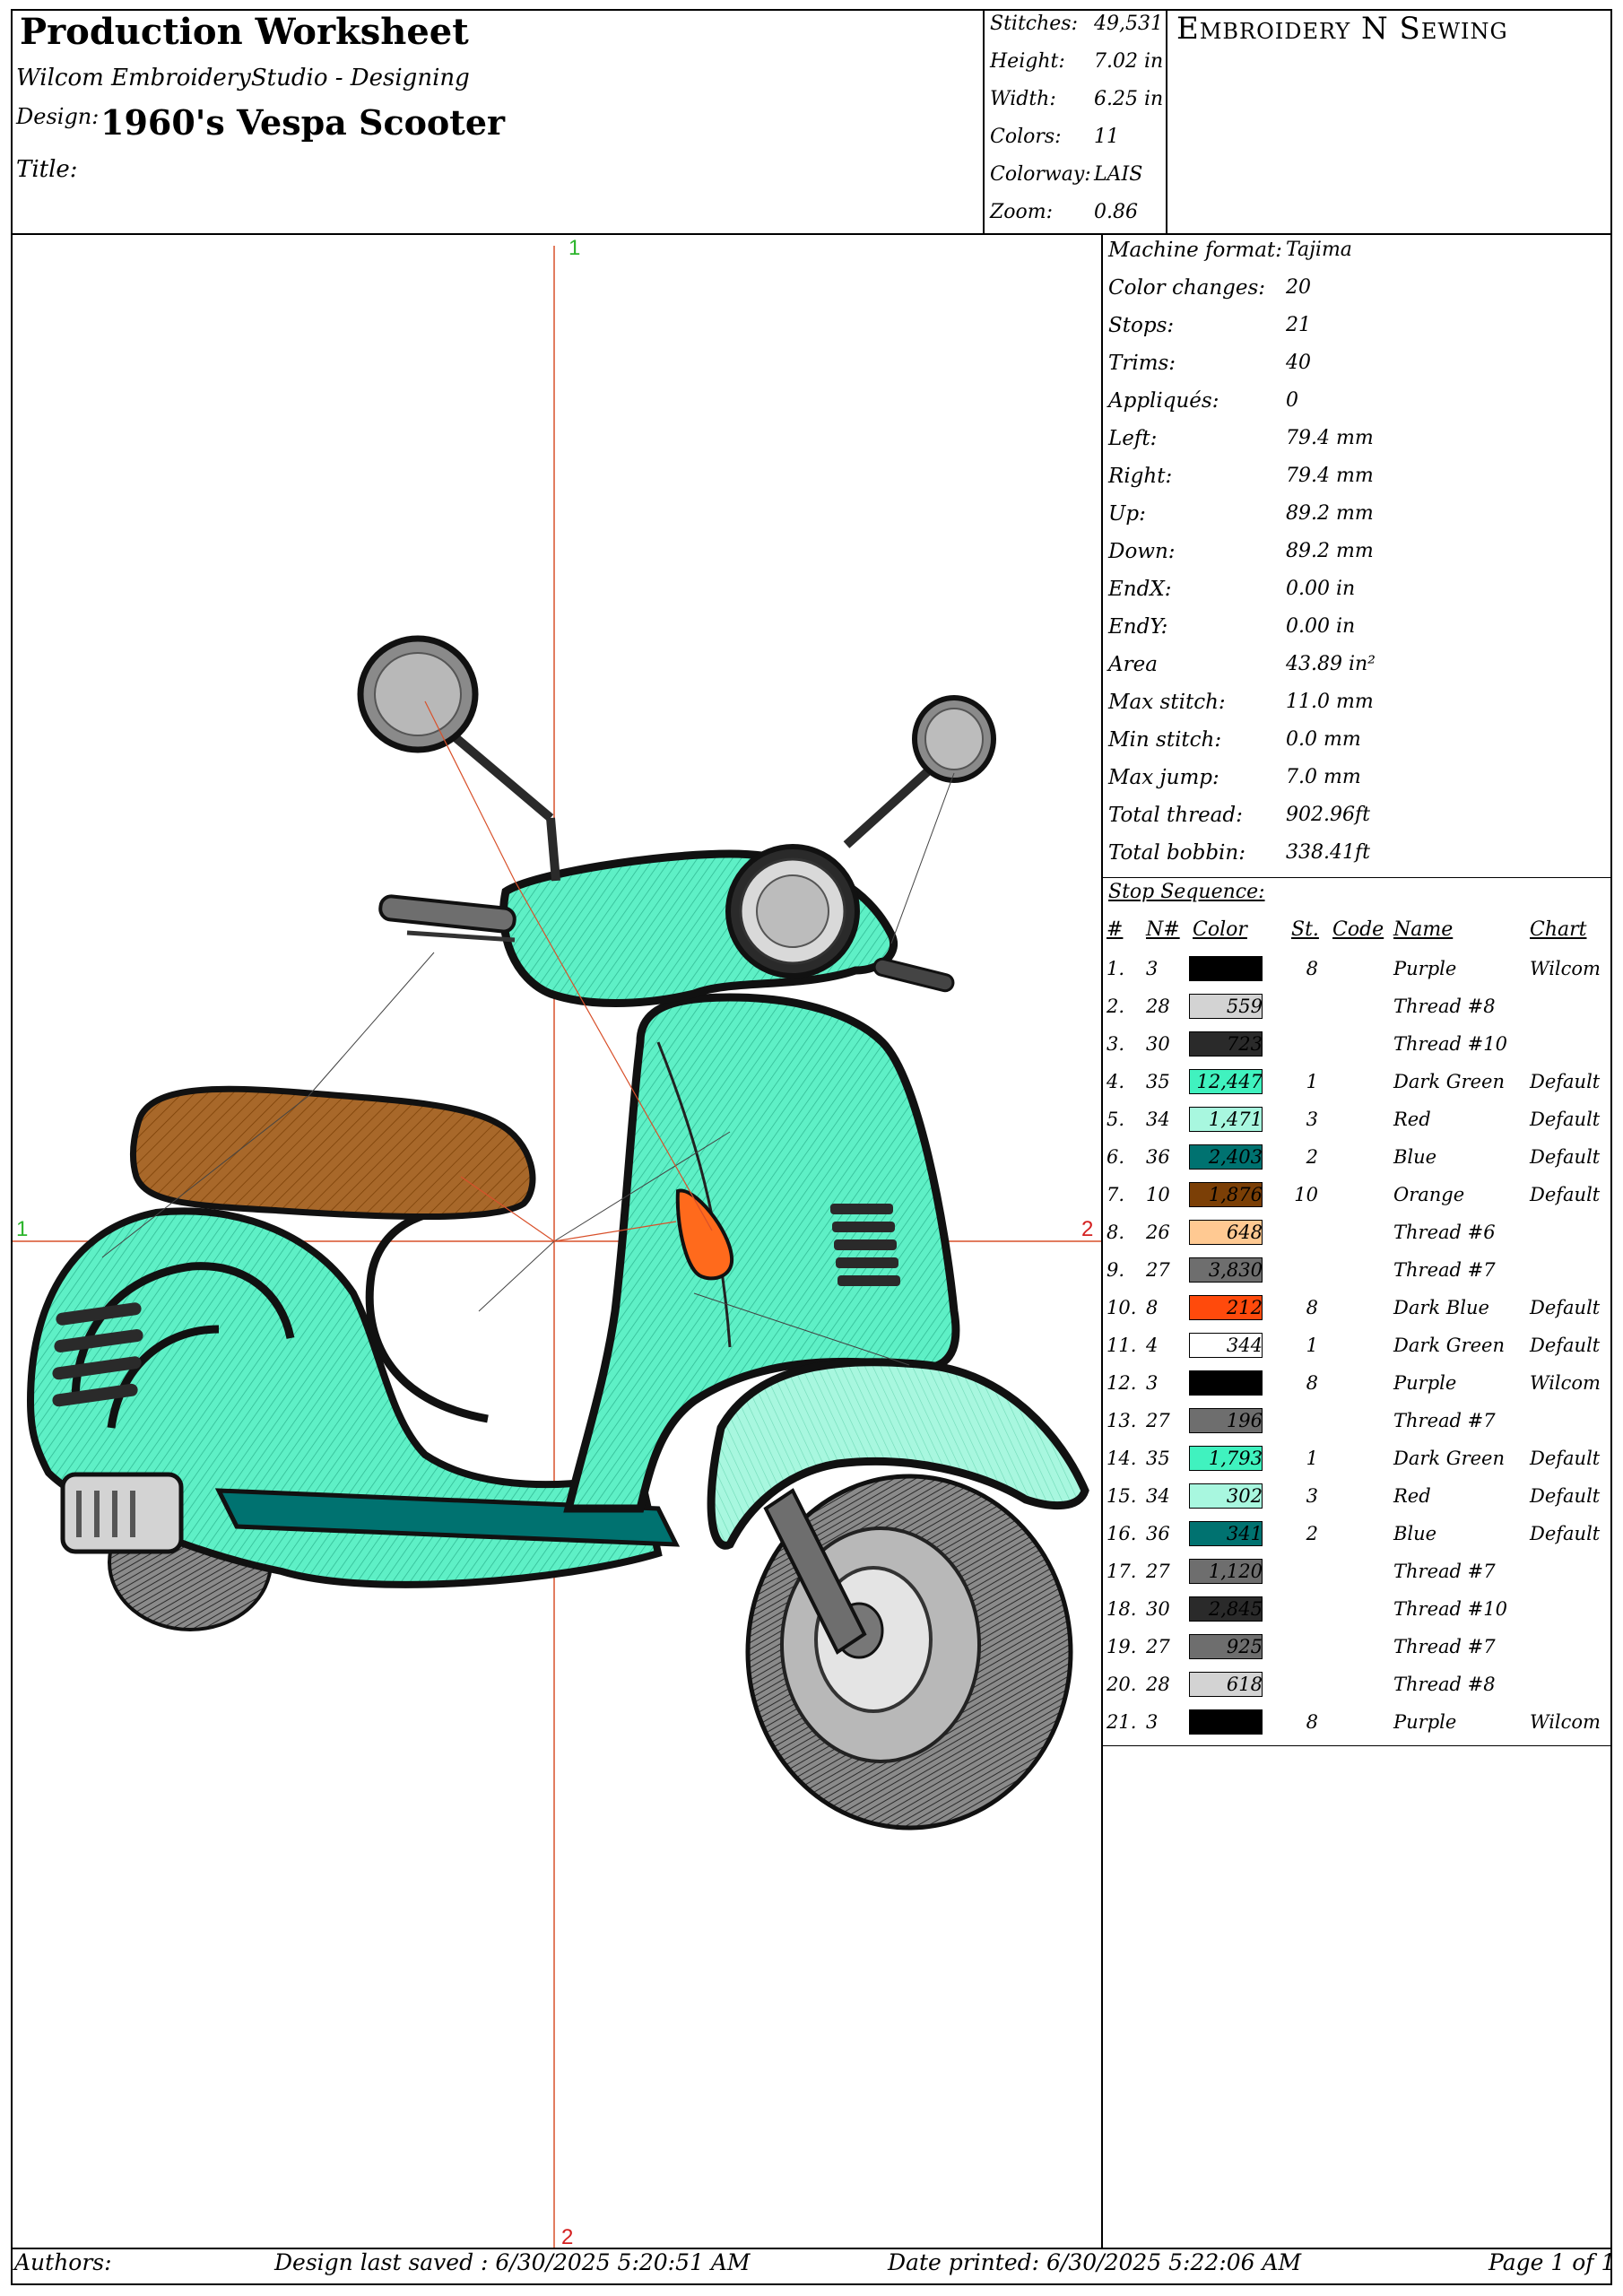 This screenshot has width=1623, height=2296. What do you see at coordinates (1116, 1081) in the screenshot?
I see `row-number: 4.` at bounding box center [1116, 1081].